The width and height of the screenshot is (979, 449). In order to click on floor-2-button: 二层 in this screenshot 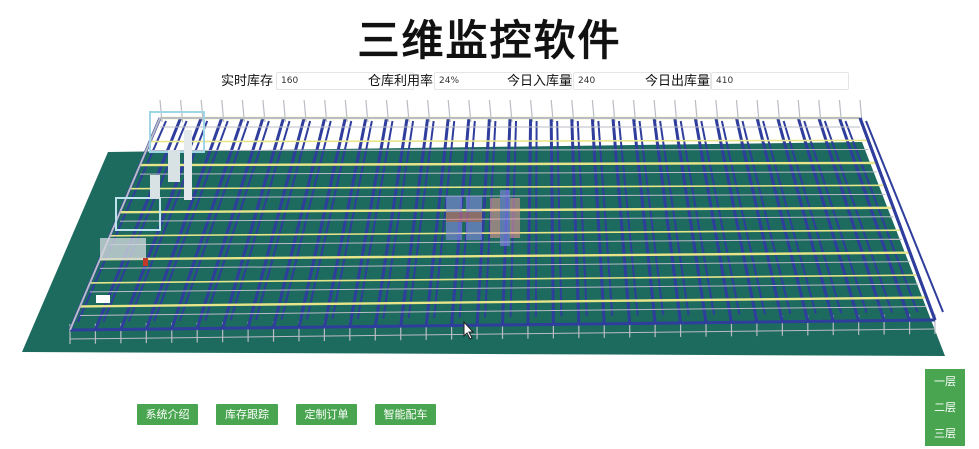, I will do `click(945, 407)`.